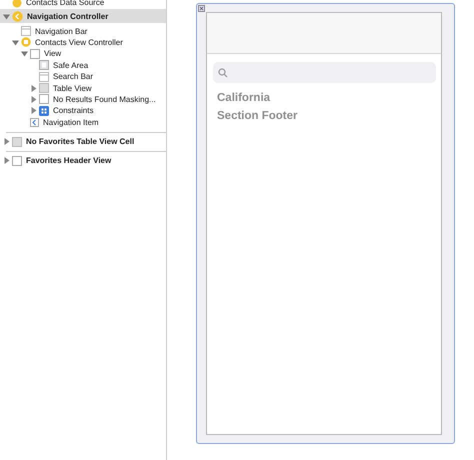  What do you see at coordinates (26, 42) in the screenshot?
I see `circle-square-icon` at bounding box center [26, 42].